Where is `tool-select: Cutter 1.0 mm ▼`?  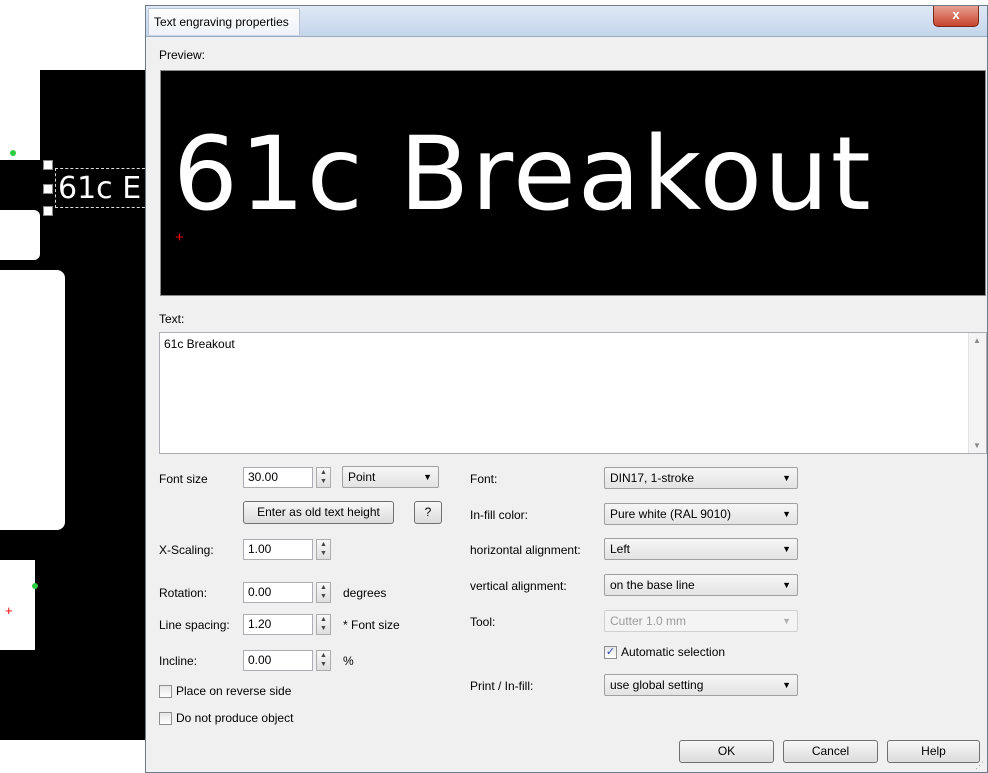 tool-select: Cutter 1.0 mm ▼ is located at coordinates (701, 621).